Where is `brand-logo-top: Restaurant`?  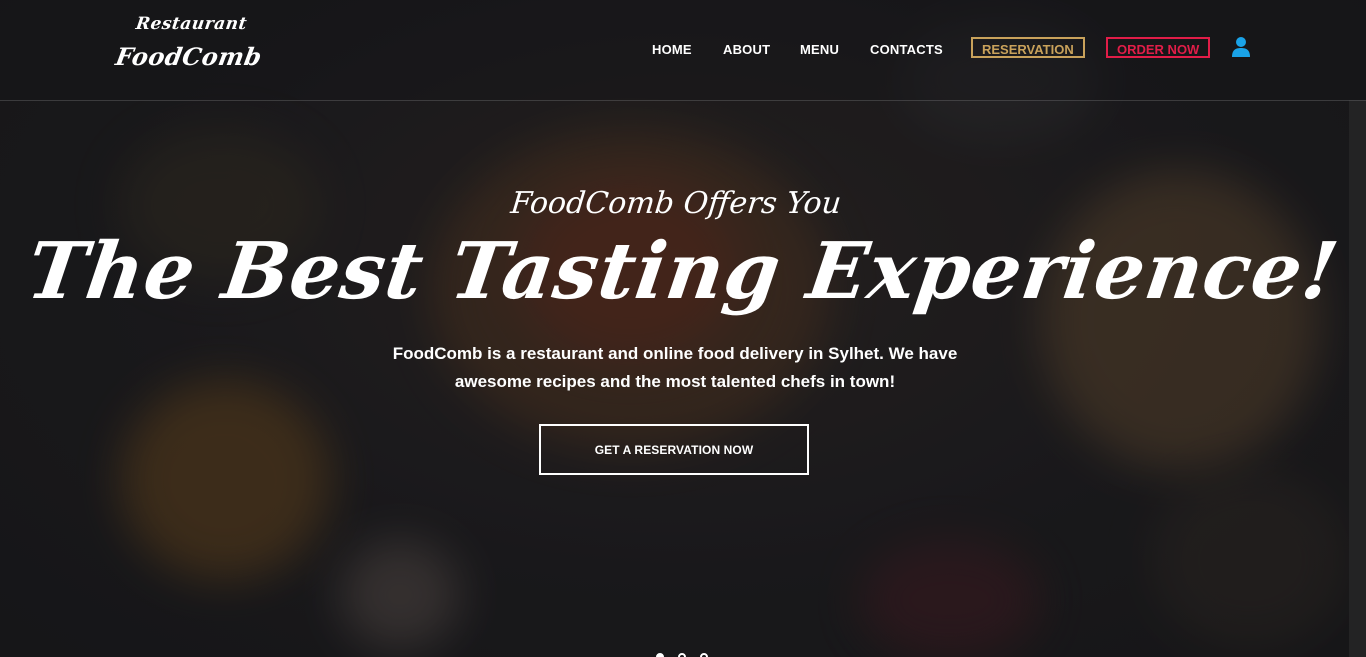 brand-logo-top: Restaurant is located at coordinates (191, 24).